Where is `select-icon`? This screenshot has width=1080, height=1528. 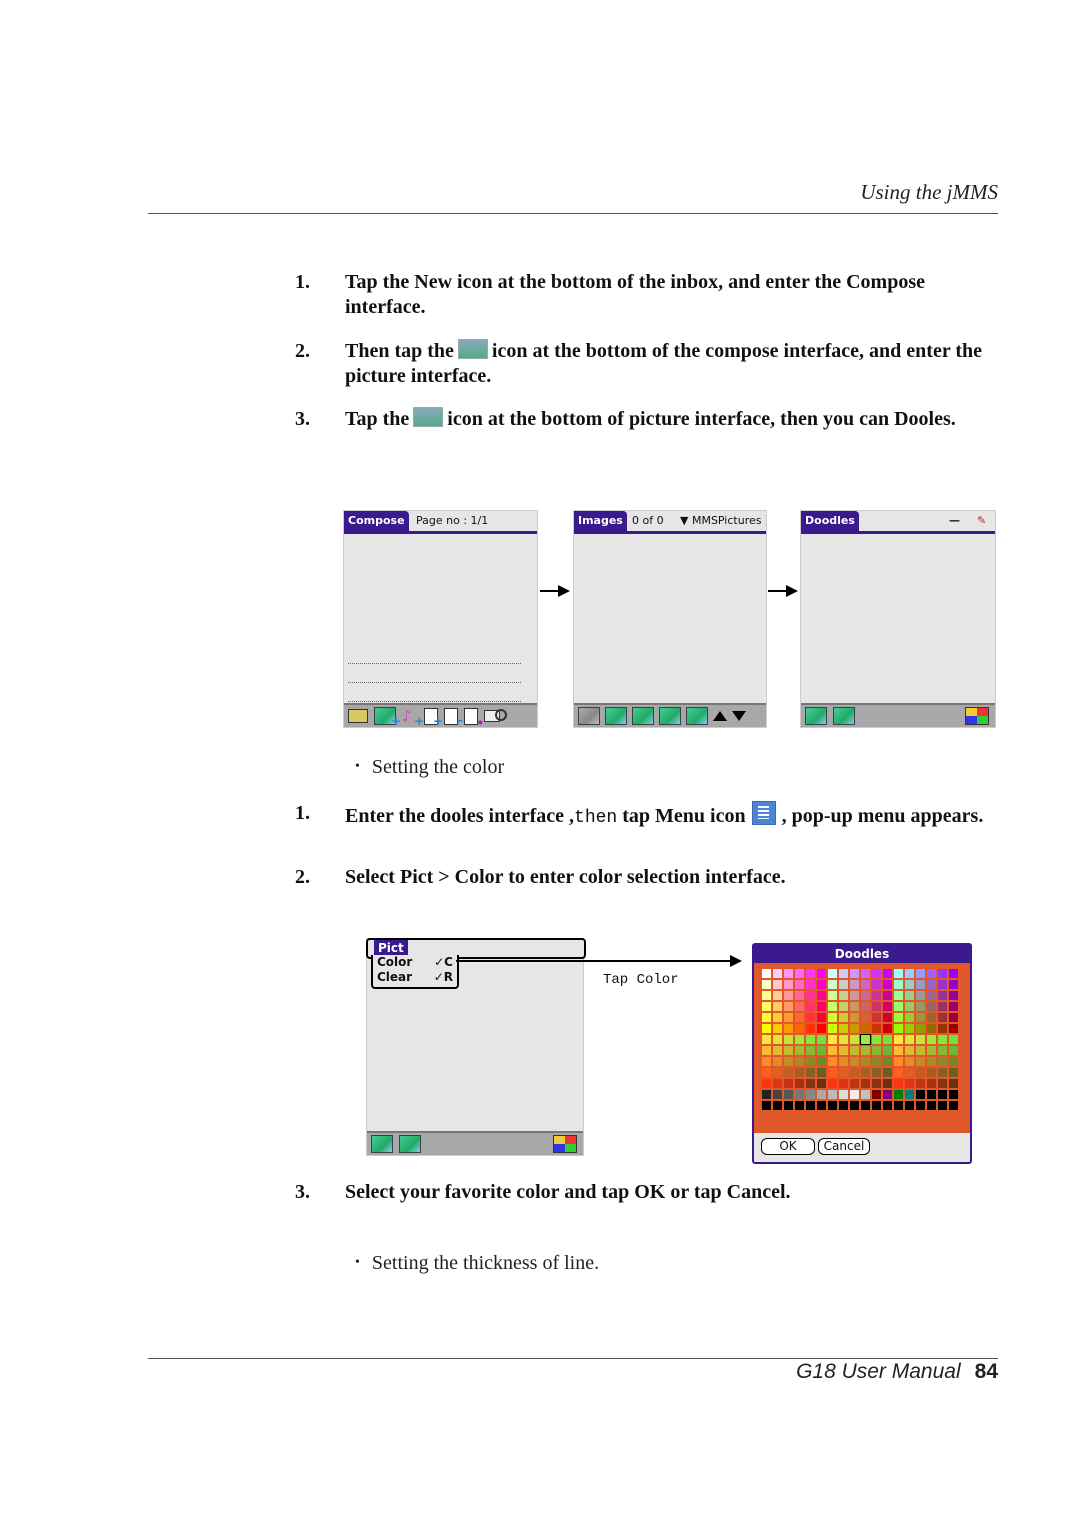 select-icon is located at coordinates (589, 716).